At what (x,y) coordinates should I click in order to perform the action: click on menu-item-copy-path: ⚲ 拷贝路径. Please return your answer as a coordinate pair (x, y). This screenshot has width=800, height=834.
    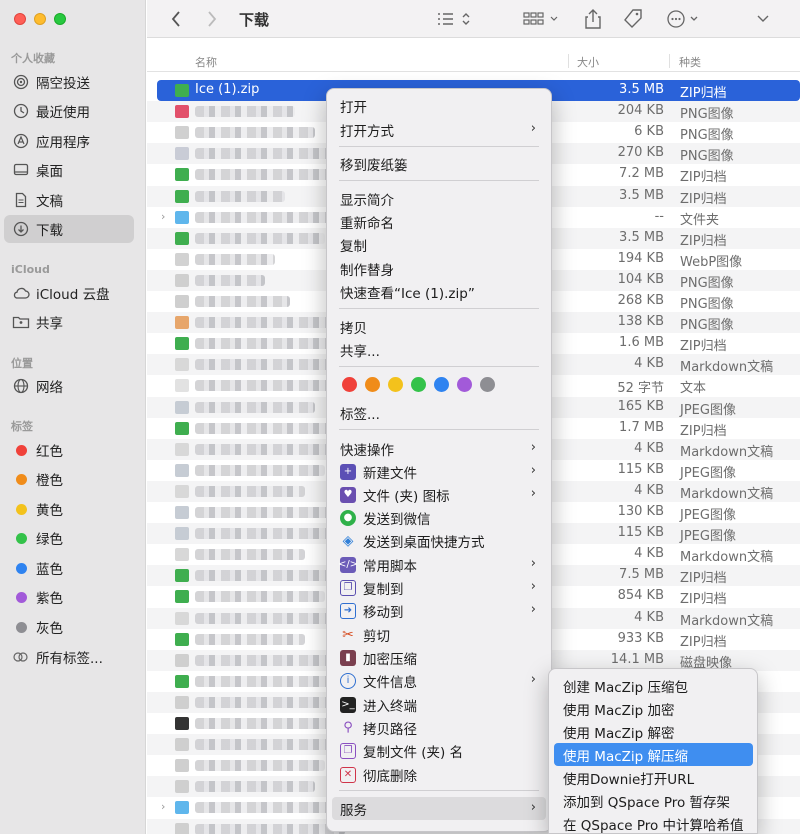
    Looking at the image, I should click on (439, 727).